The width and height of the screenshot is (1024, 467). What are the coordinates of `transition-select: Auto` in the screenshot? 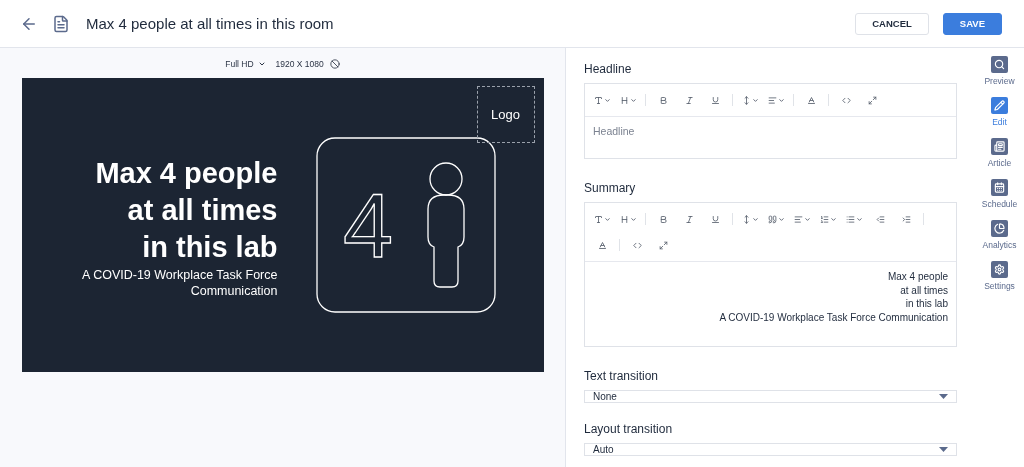 It's located at (770, 449).